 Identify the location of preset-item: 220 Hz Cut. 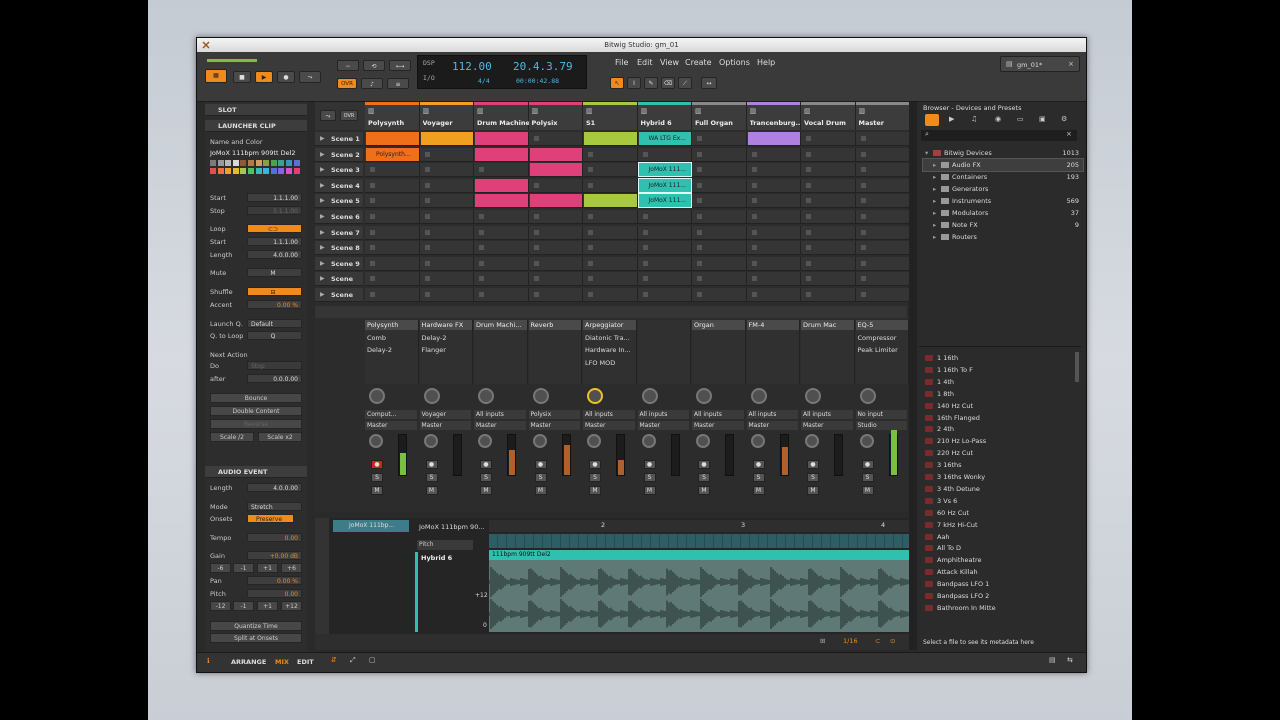
(996, 453).